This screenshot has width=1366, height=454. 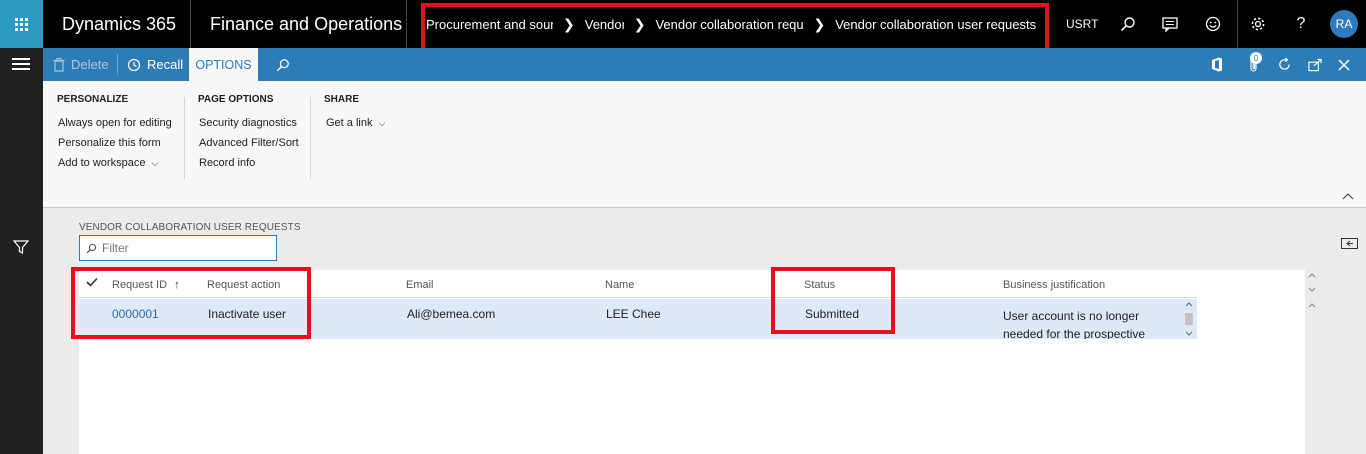 I want to click on action-pane: Delete Recall OPTIONS, so click(x=704, y=64).